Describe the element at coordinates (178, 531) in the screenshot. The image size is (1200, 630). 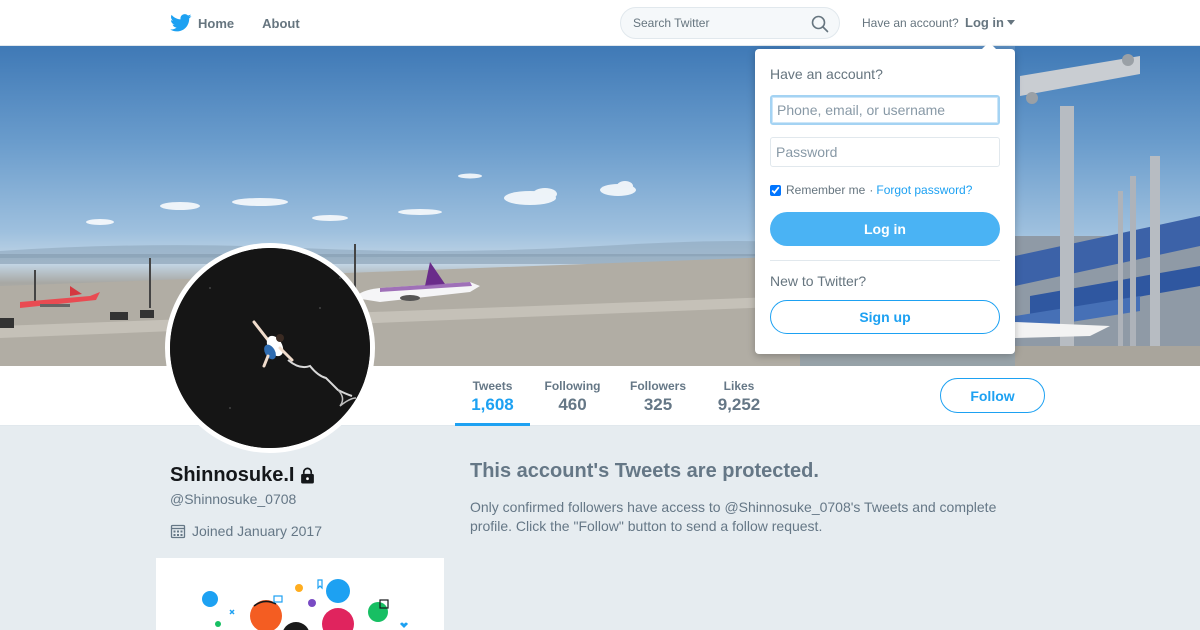
I see `calendar-icon` at that location.